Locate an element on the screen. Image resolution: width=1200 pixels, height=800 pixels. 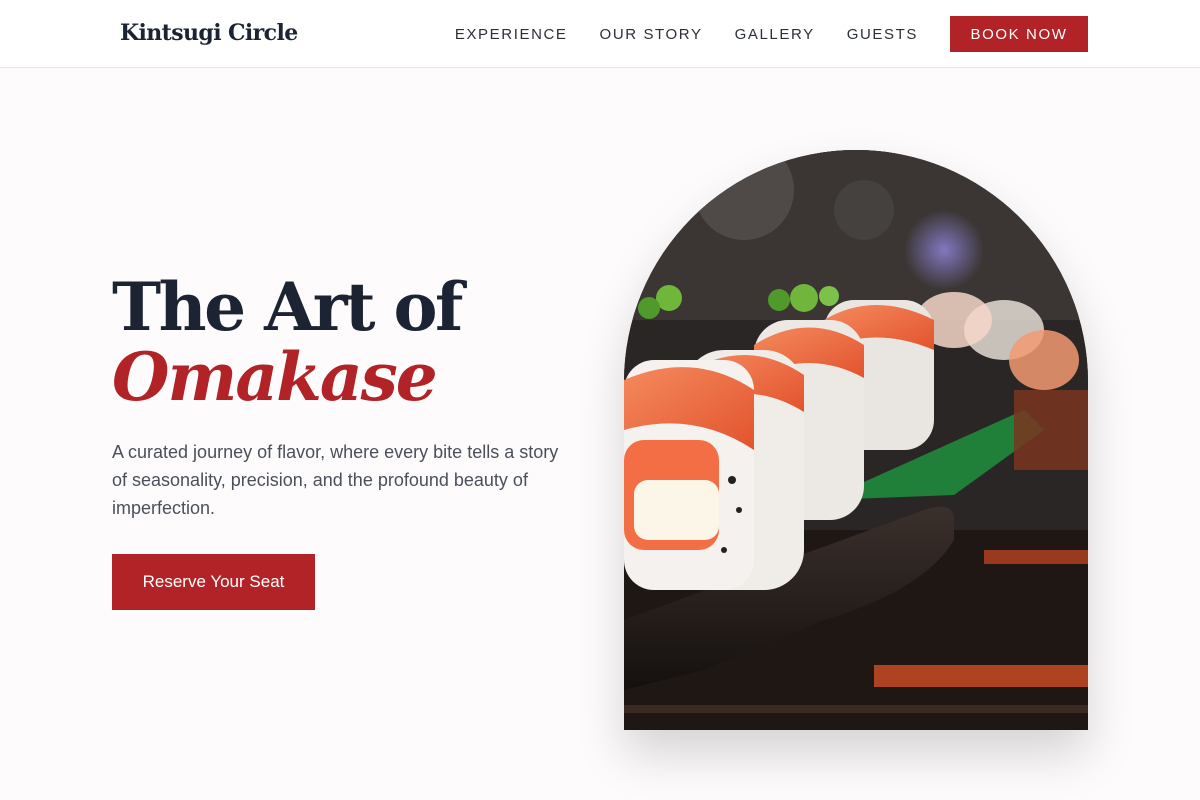
hero-title: The Art of Omakase is located at coordinates (347, 342).